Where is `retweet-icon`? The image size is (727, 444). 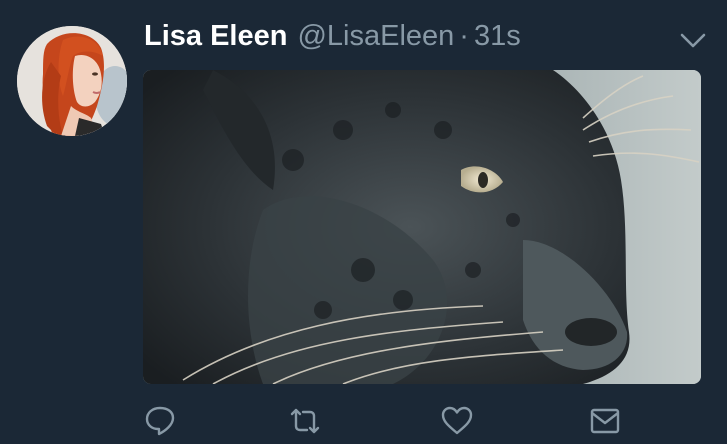 retweet-icon is located at coordinates (305, 421).